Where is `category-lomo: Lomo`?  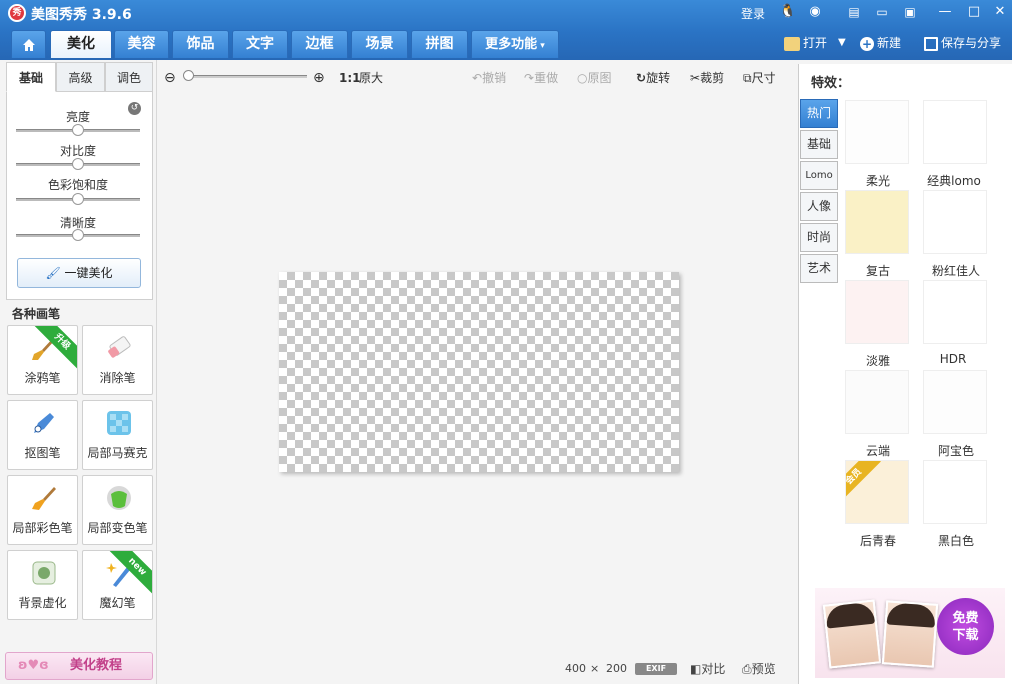 category-lomo: Lomo is located at coordinates (819, 175).